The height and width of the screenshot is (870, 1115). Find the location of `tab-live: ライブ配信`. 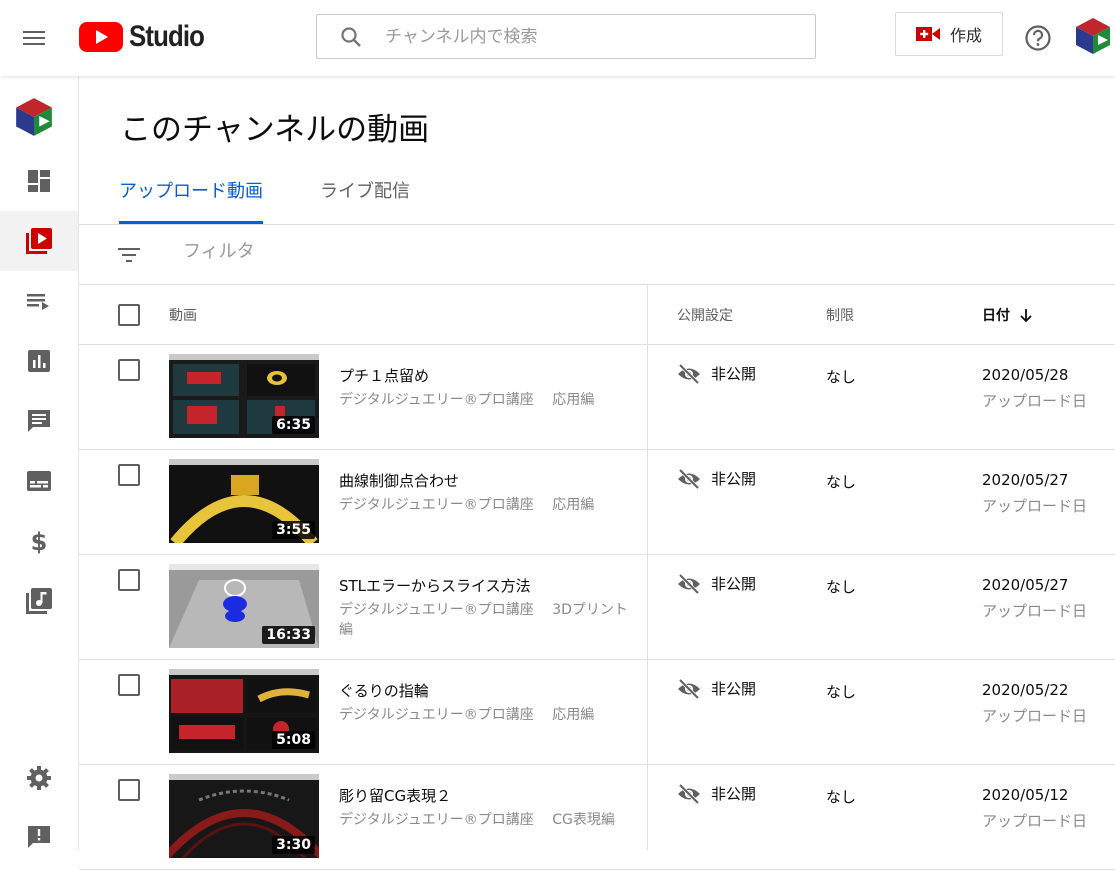

tab-live: ライブ配信 is located at coordinates (365, 198).